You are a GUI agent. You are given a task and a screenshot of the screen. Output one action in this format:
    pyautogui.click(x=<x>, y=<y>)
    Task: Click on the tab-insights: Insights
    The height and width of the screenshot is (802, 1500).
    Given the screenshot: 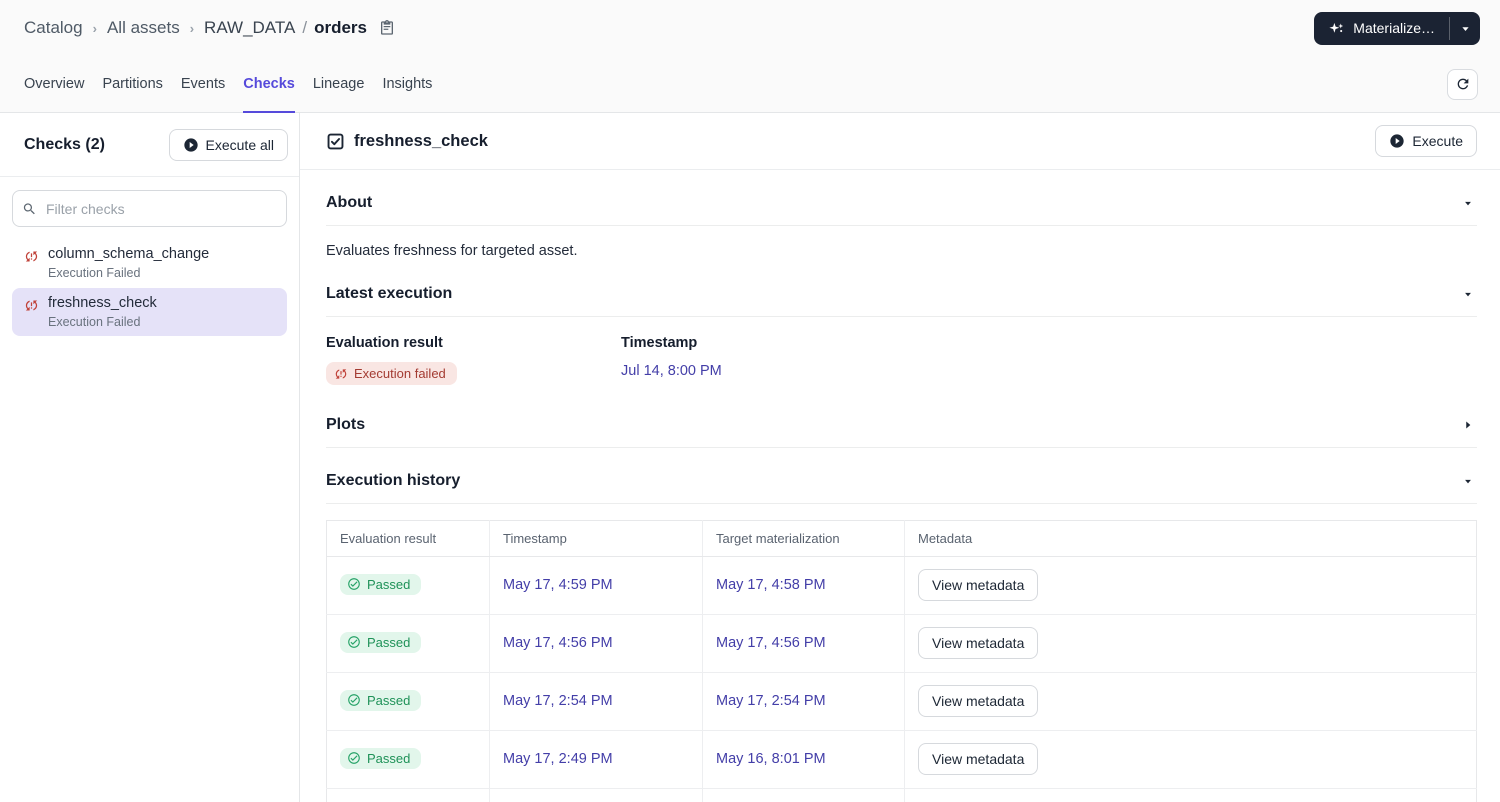 What is the action you would take?
    pyautogui.click(x=407, y=84)
    